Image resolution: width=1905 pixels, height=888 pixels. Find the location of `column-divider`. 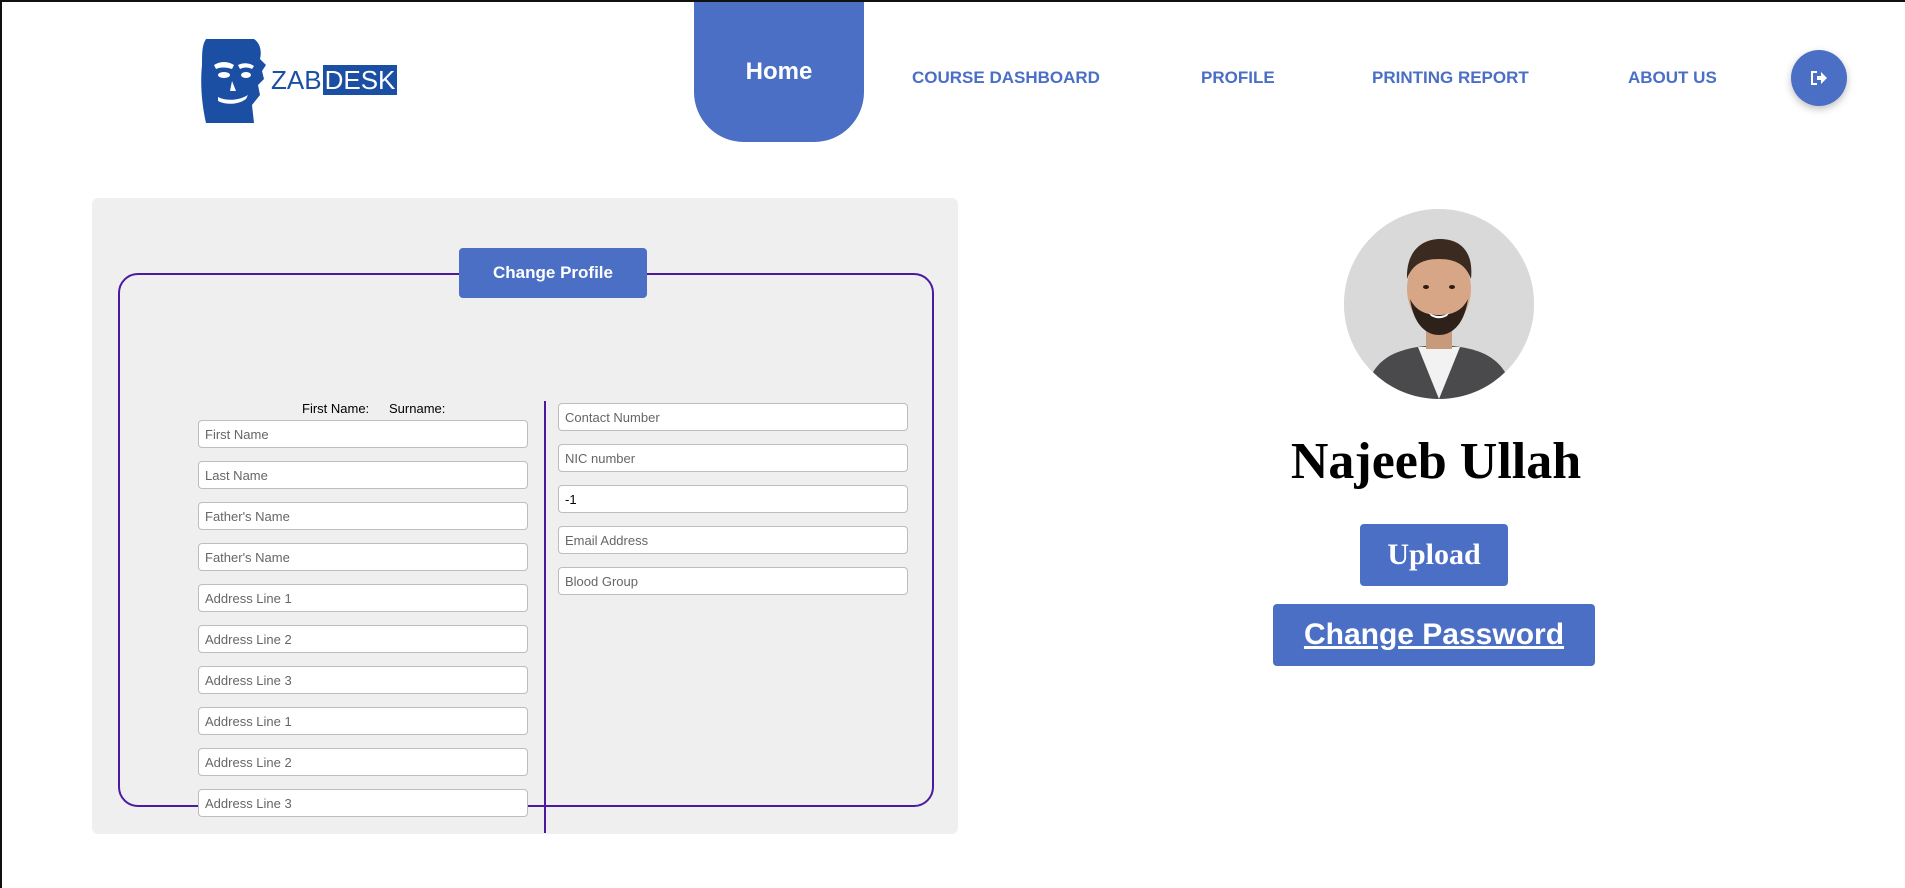

column-divider is located at coordinates (545, 617).